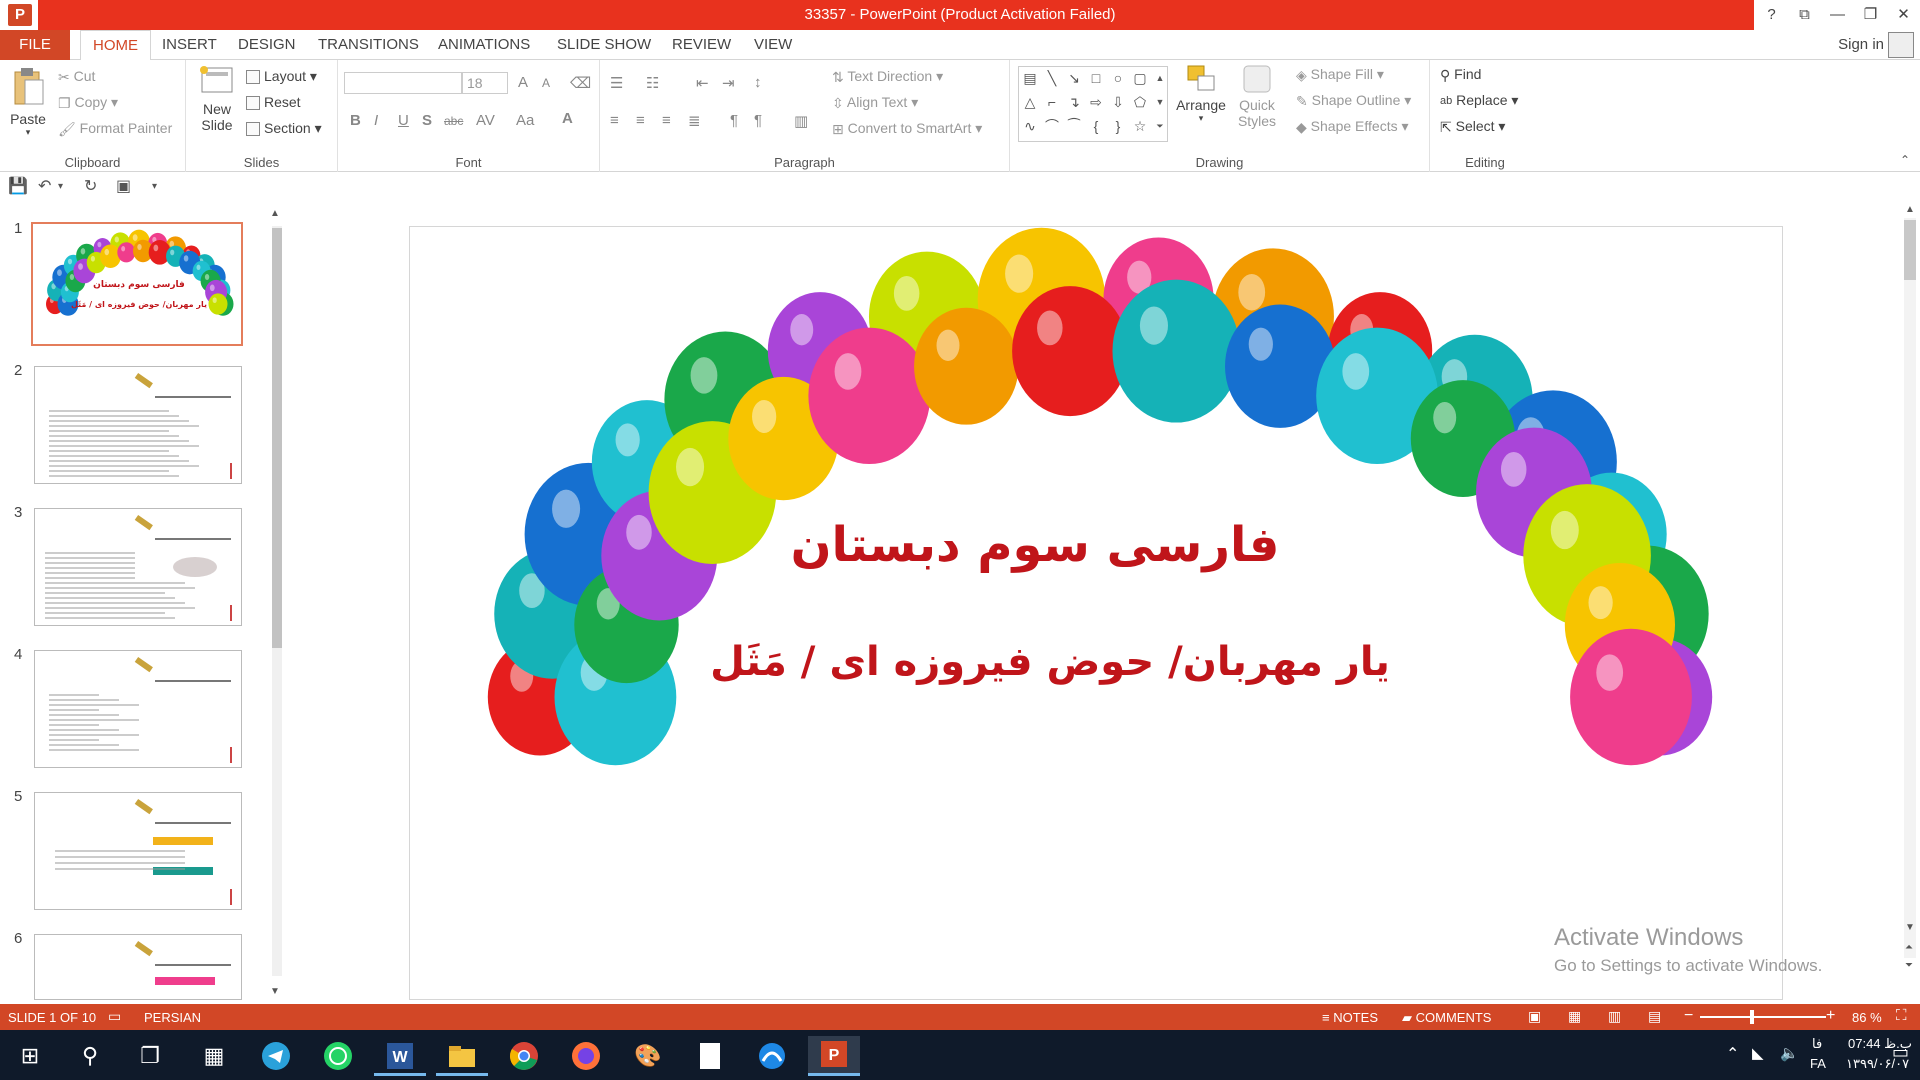  I want to click on reset-button: Reset, so click(273, 102).